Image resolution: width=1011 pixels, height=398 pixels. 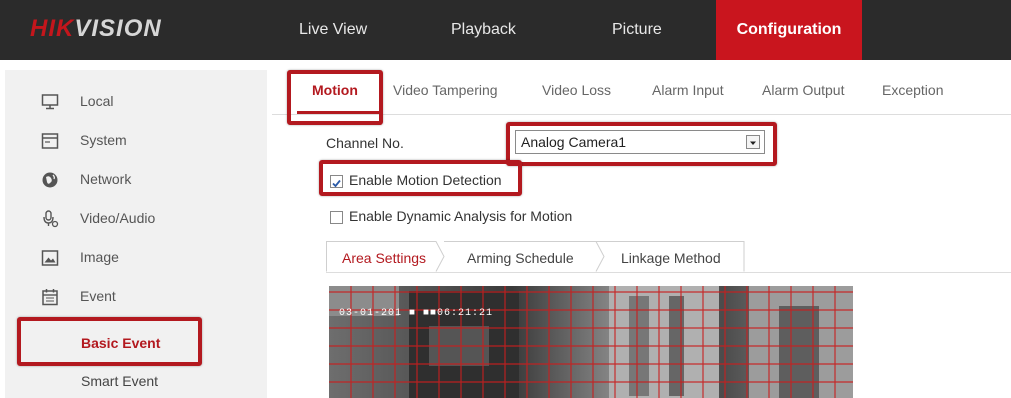 What do you see at coordinates (136, 297) in the screenshot?
I see `sidebar-item-event: Event` at bounding box center [136, 297].